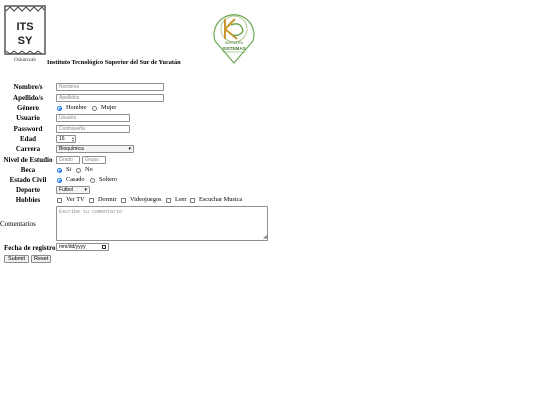  I want to click on logo-sy-text: SY, so click(25, 41).